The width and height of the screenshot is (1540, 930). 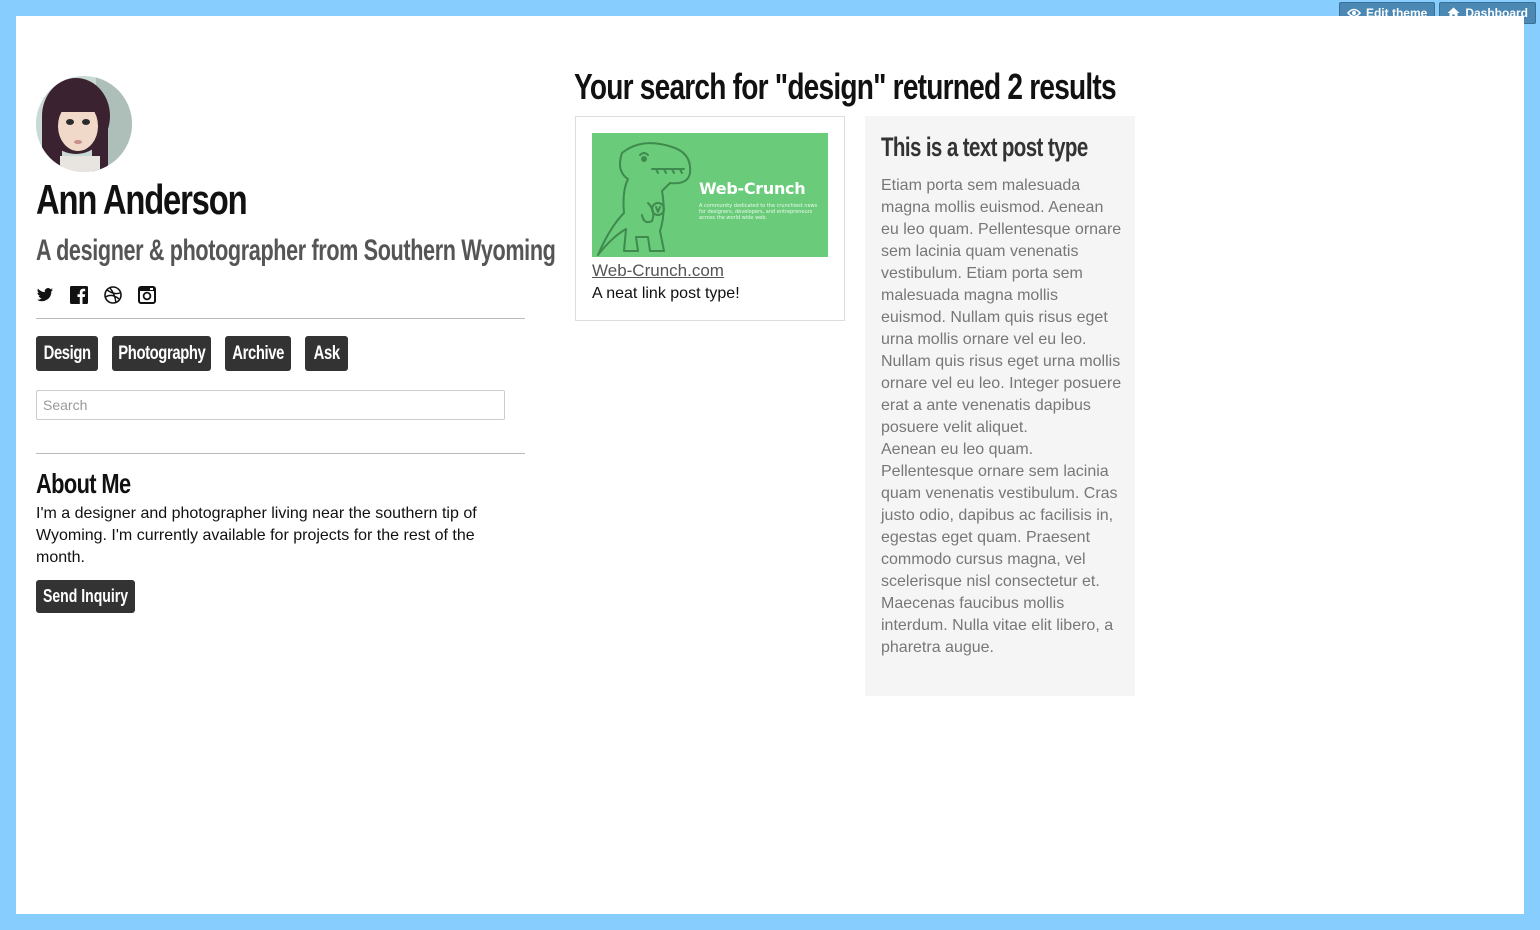 I want to click on dribbble-icon, so click(x=113, y=295).